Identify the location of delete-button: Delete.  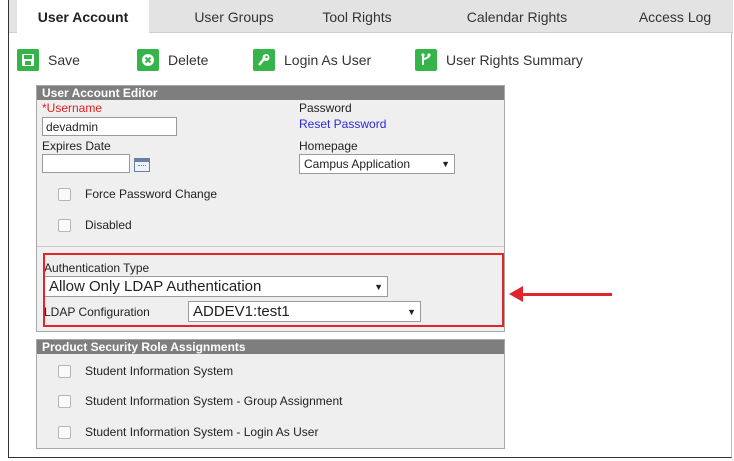
(172, 60).